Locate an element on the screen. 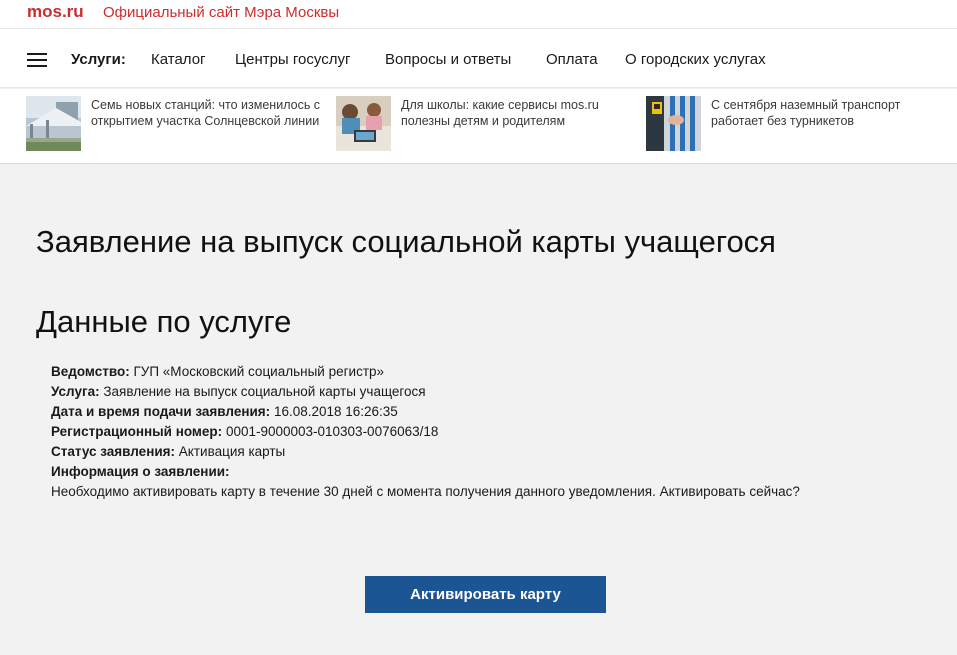 This screenshot has height=655, width=957. menu-icon is located at coordinates (37, 61).